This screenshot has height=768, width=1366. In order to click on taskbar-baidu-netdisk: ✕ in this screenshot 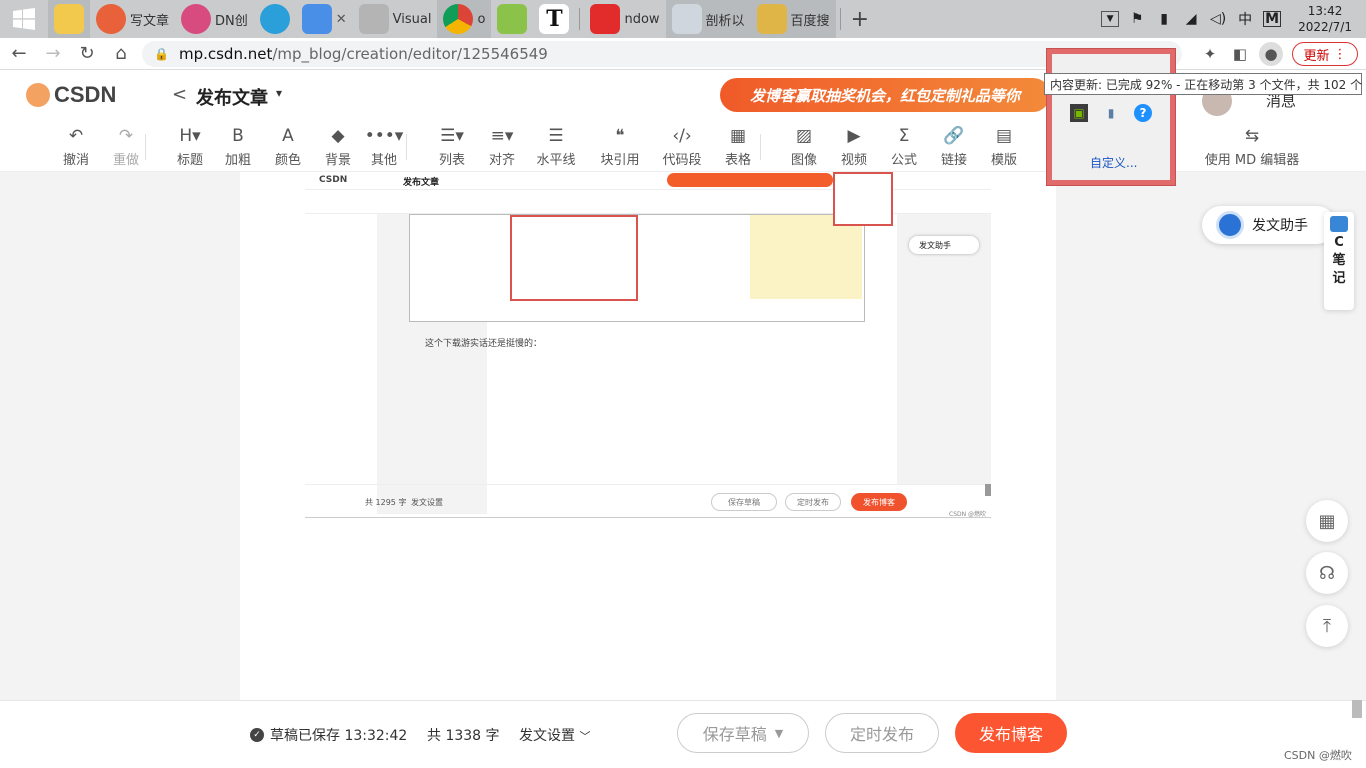, I will do `click(324, 19)`.